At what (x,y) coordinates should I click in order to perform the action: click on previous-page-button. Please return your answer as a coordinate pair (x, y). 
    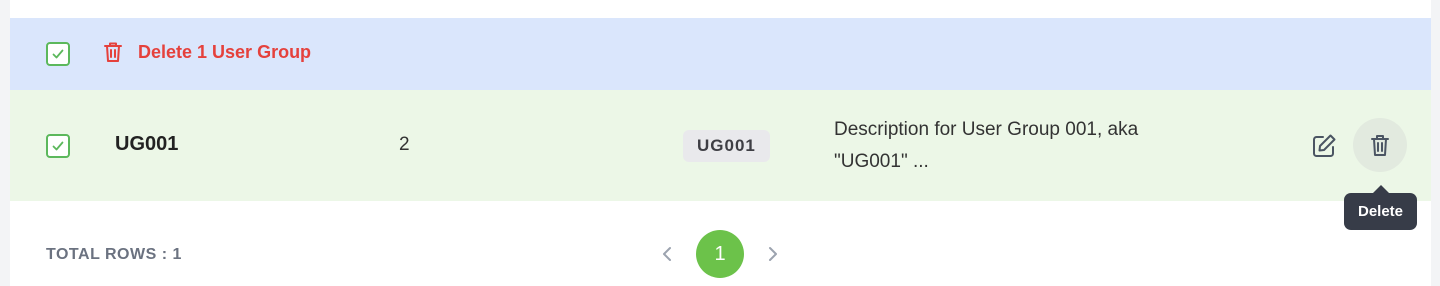
    Looking at the image, I should click on (667, 254).